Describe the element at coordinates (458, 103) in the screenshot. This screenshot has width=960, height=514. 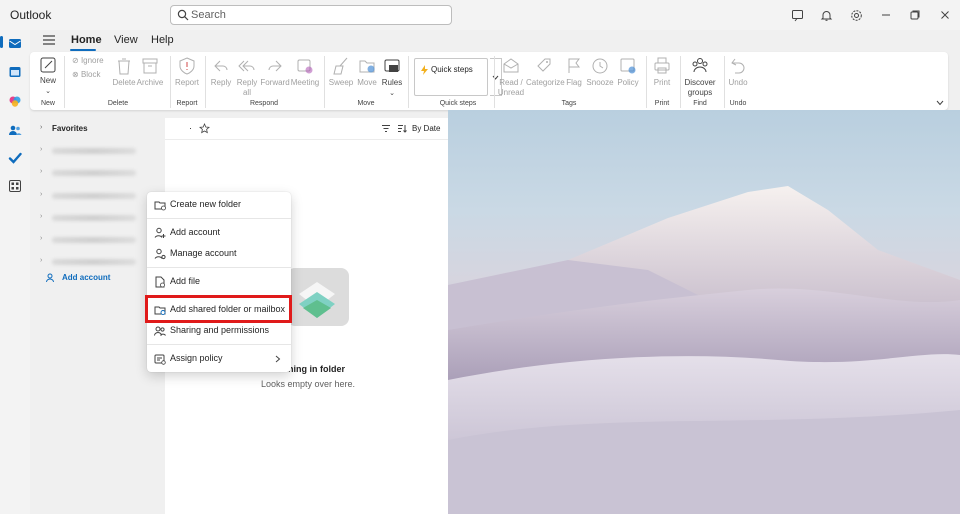
I see `group-quick-steps: Quick steps` at that location.